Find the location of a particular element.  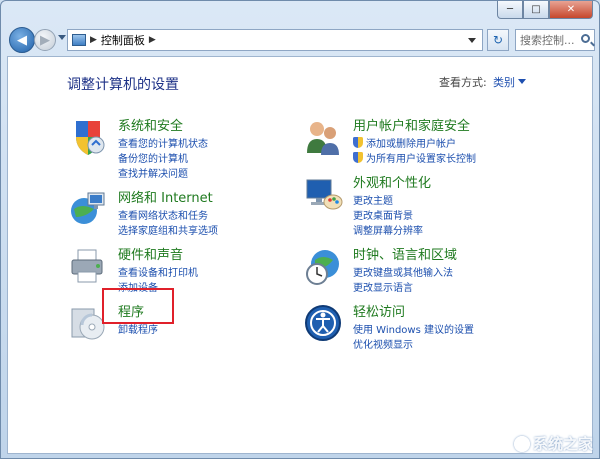

caption-buttons: ─ □ ✕ is located at coordinates (545, 10).